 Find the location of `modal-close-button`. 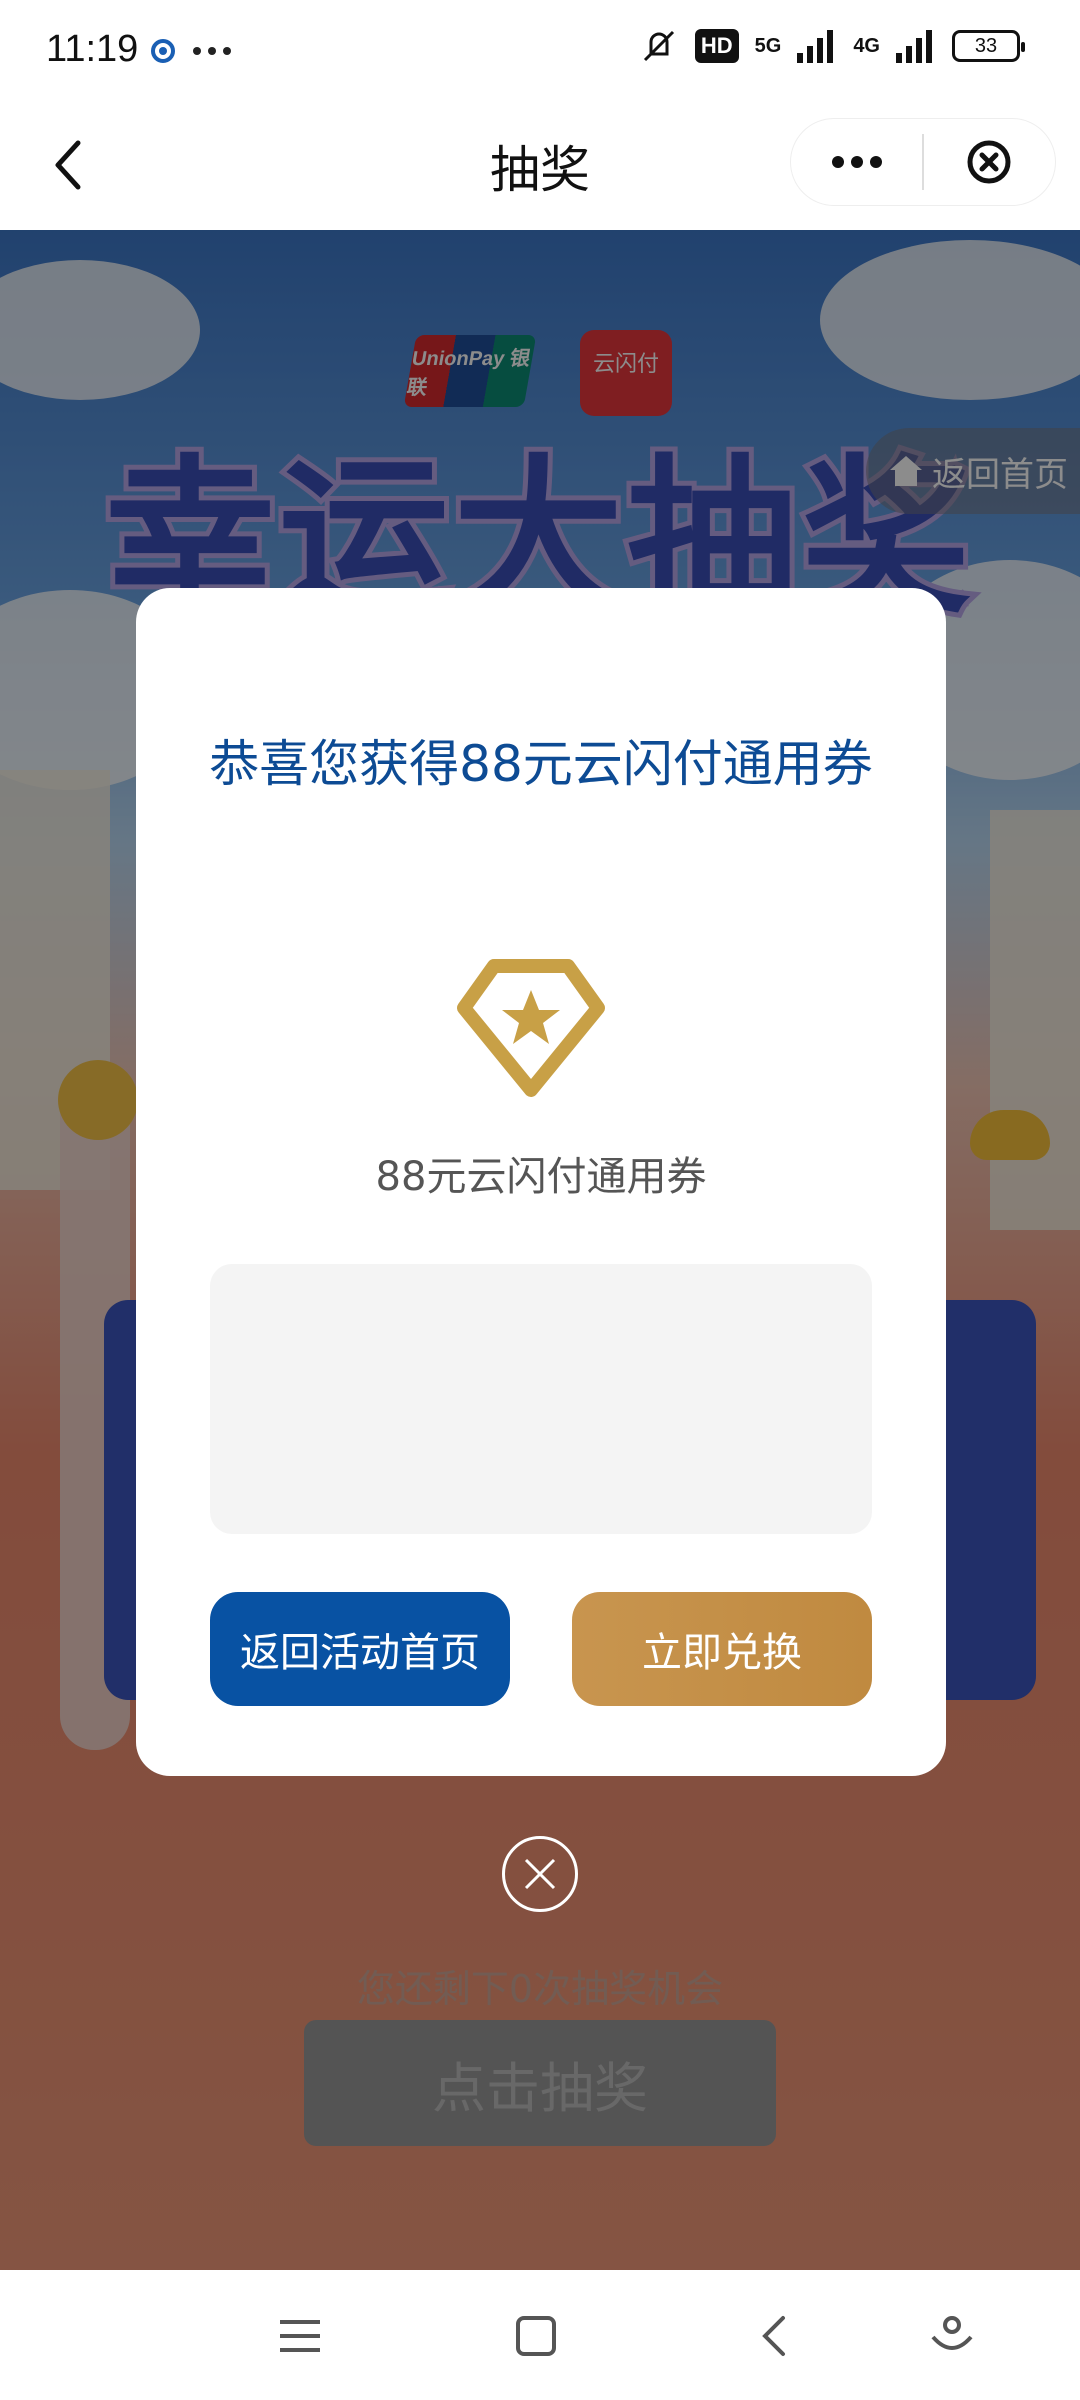

modal-close-button is located at coordinates (540, 1874).